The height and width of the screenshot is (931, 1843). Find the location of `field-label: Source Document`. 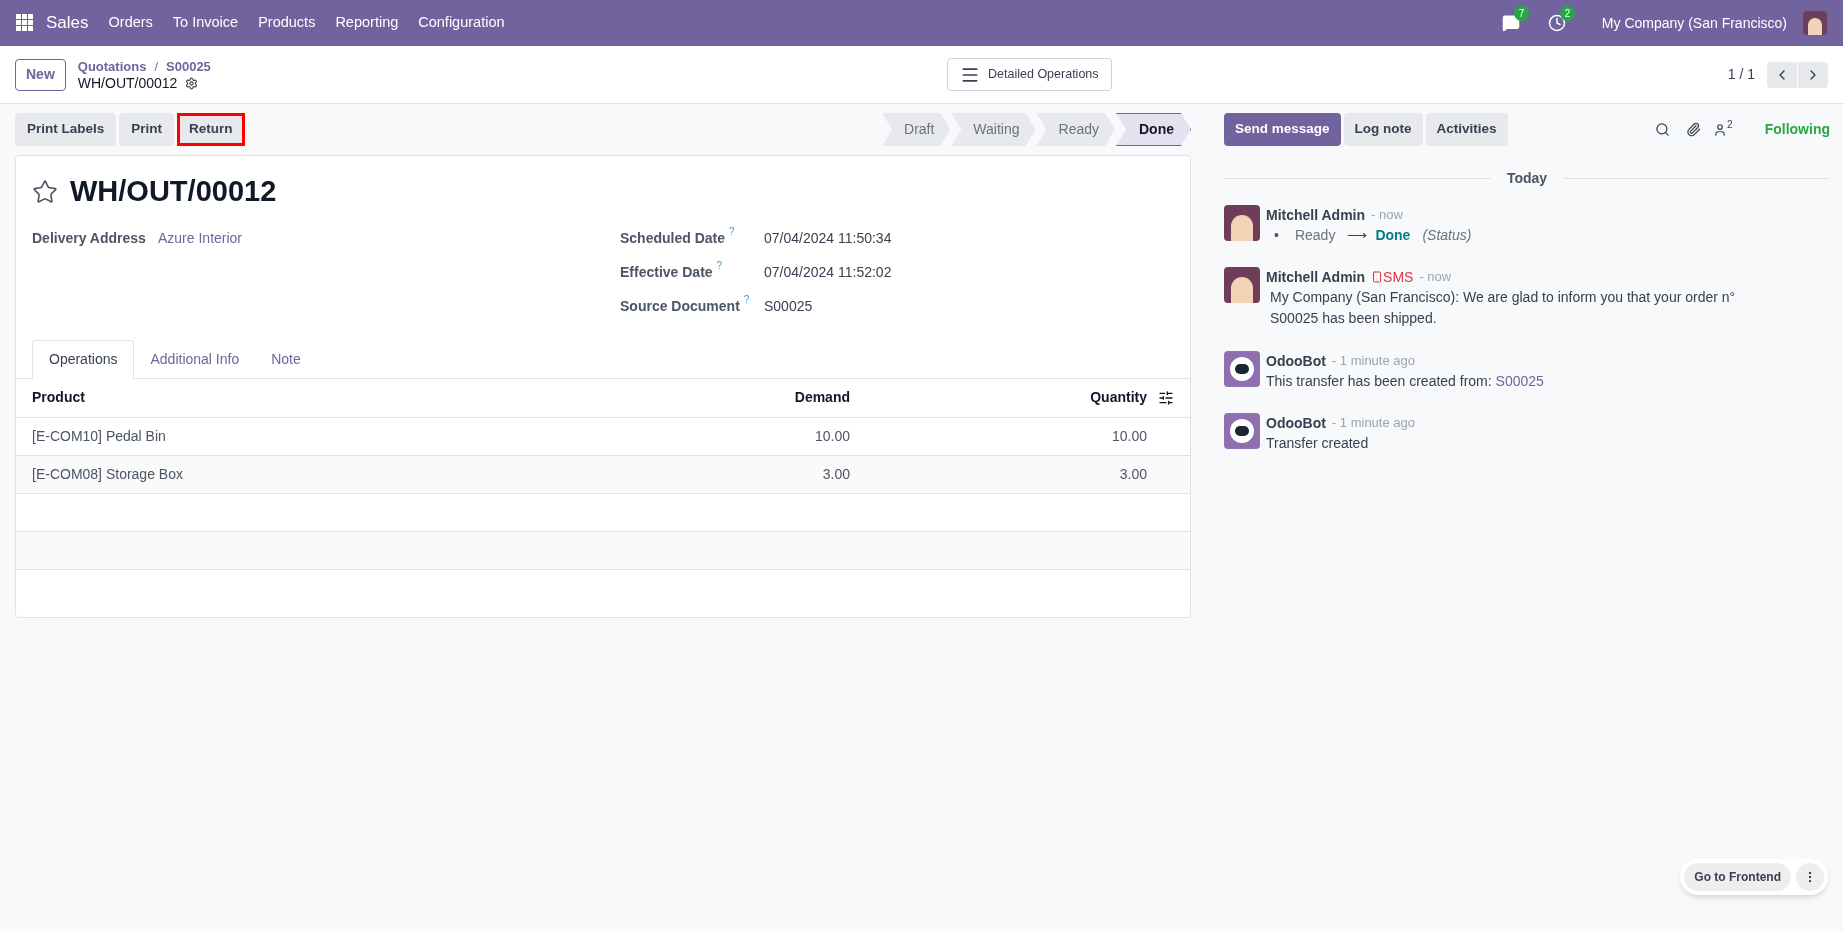

field-label: Source Document is located at coordinates (680, 306).